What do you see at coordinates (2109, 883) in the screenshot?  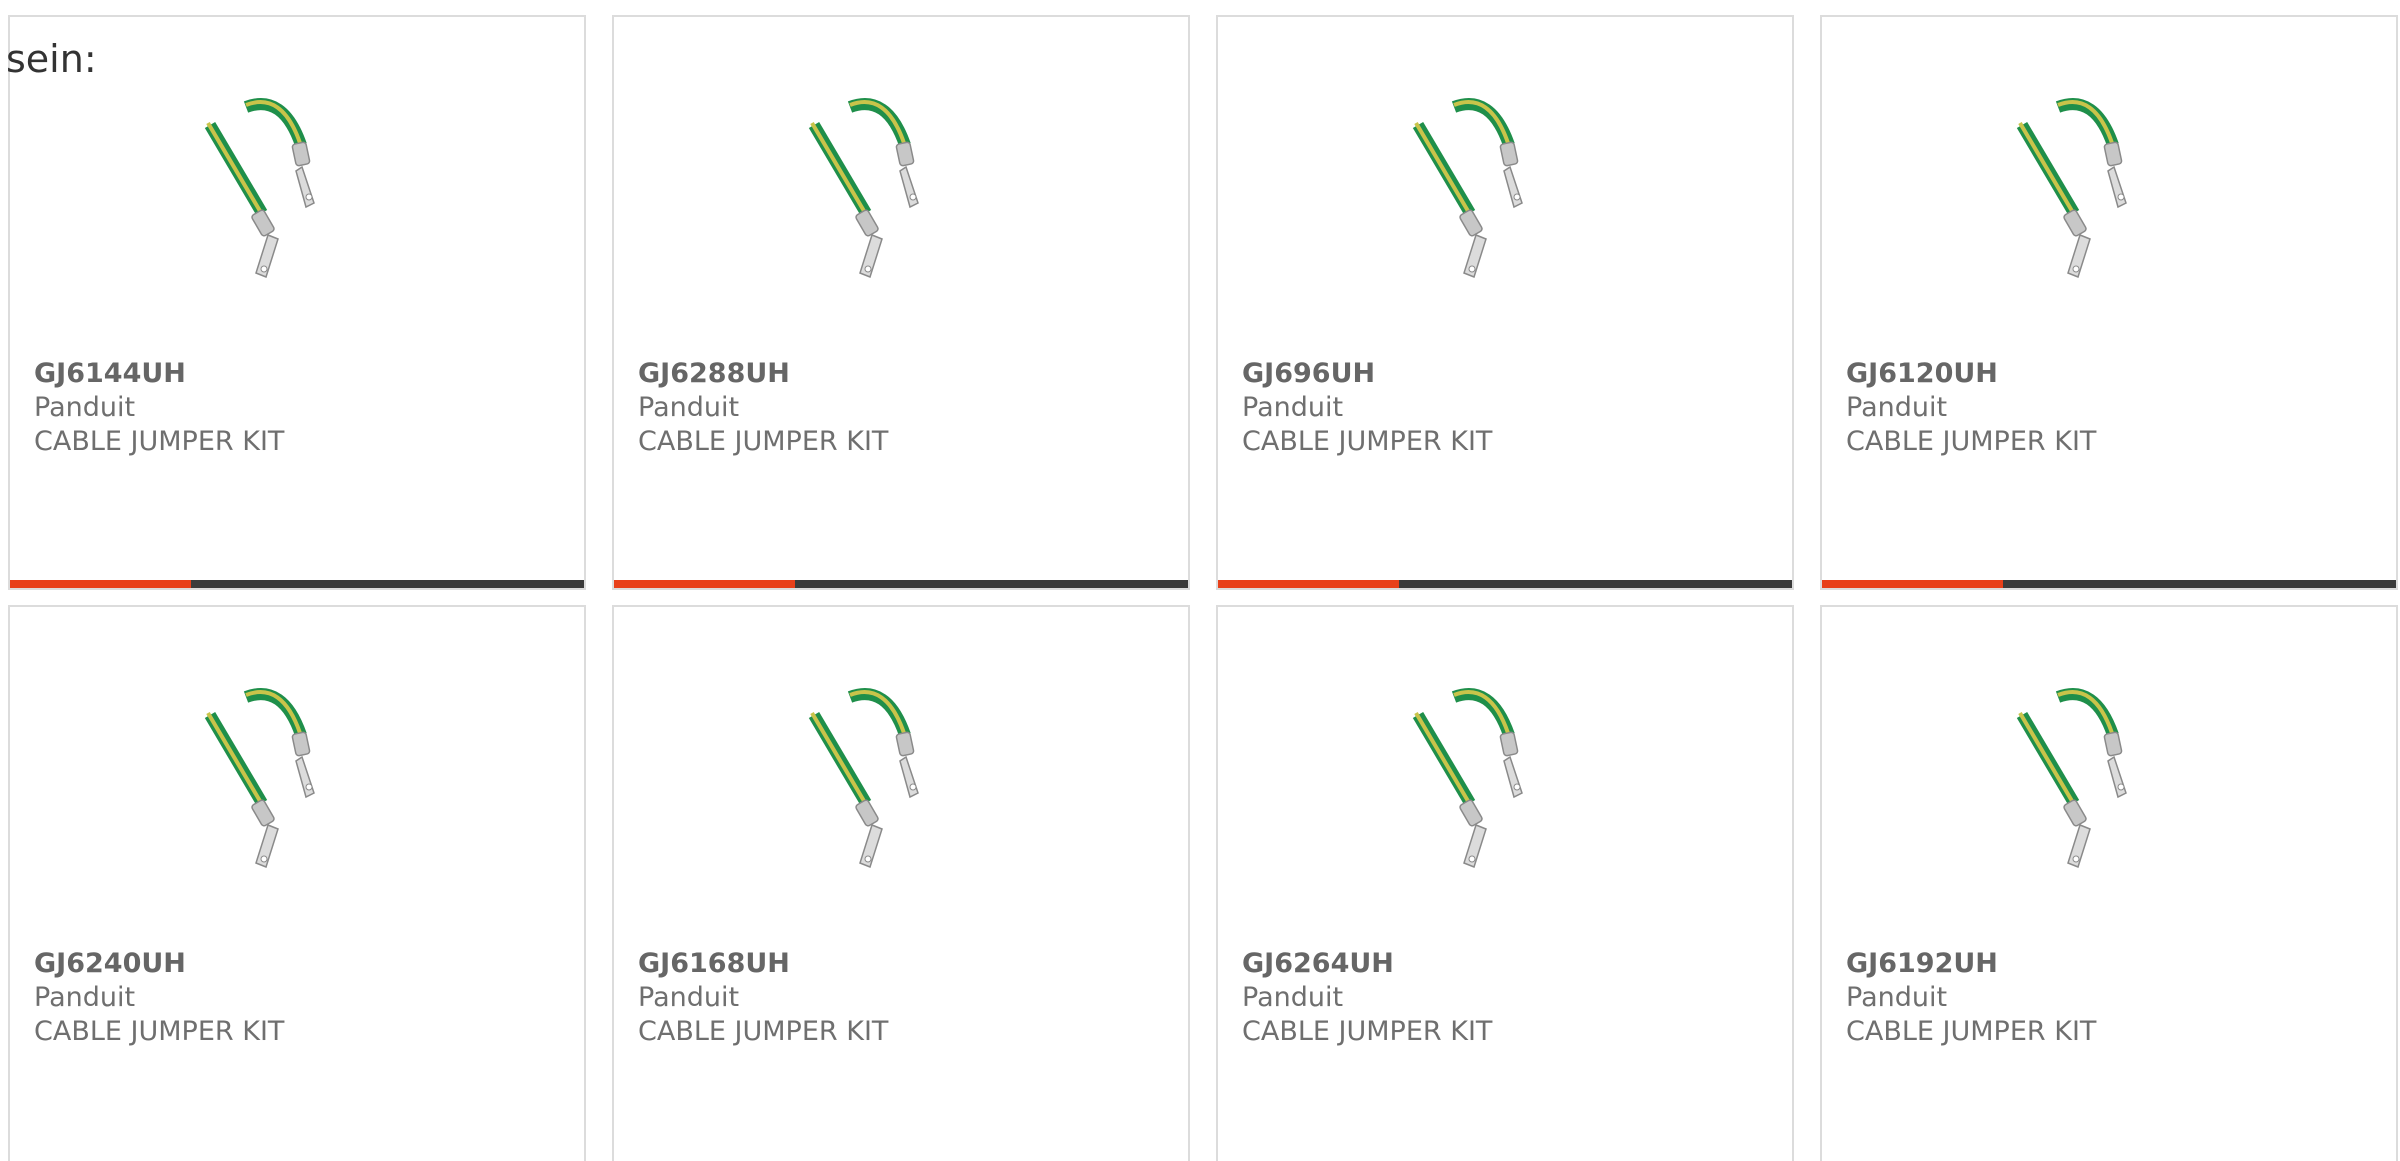 I see `product-card: GJ6192UH Panduit CABLE JUMPER KIT` at bounding box center [2109, 883].